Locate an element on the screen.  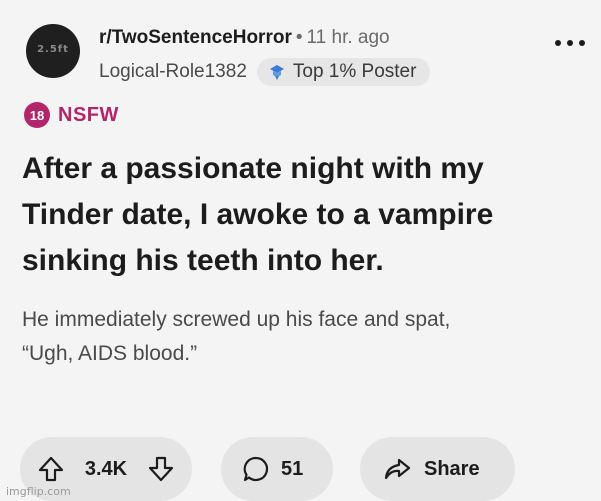
subreddit-link: r/TwoSentenceHorror is located at coordinates (195, 37).